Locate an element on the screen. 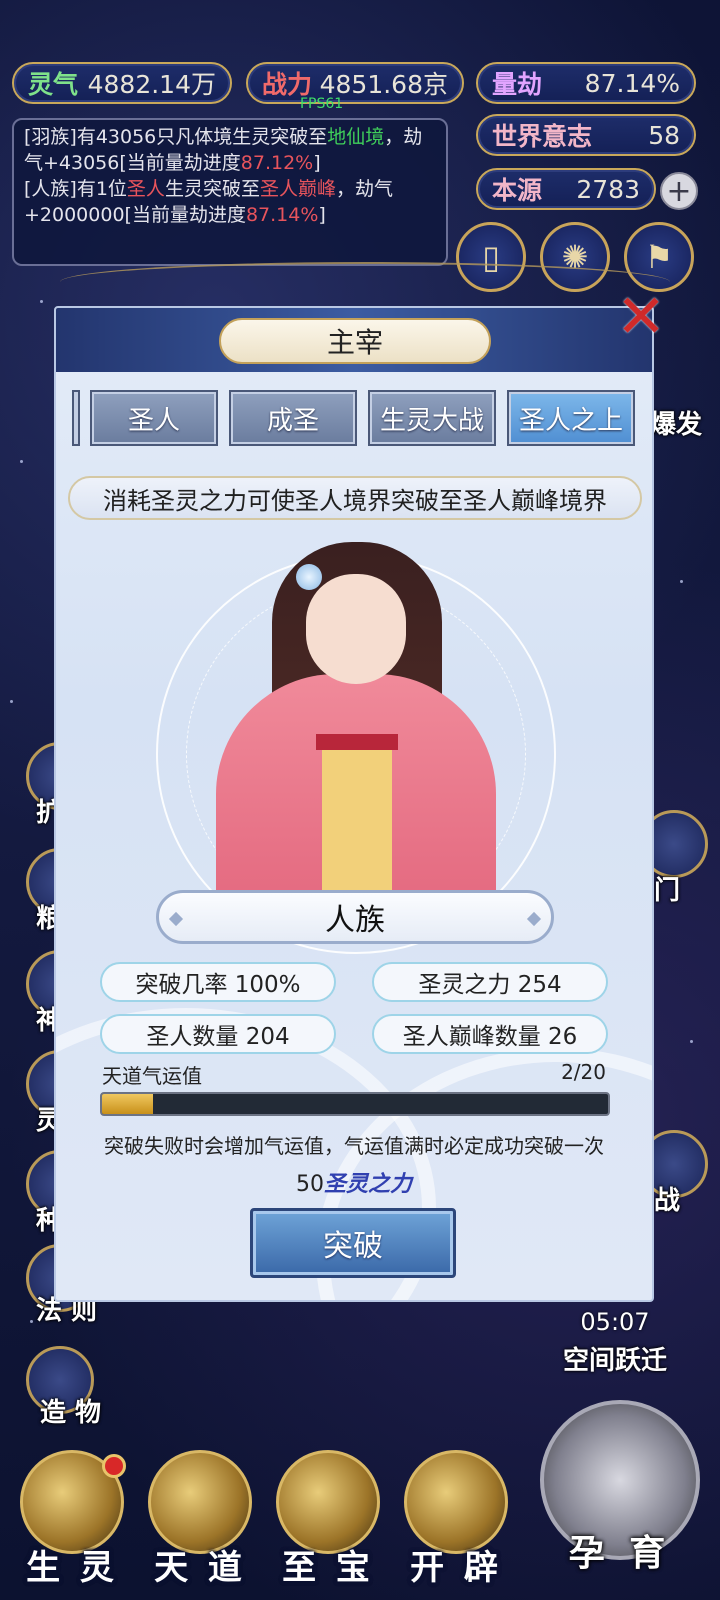  dialog-title: 主宰 is located at coordinates (355, 341).